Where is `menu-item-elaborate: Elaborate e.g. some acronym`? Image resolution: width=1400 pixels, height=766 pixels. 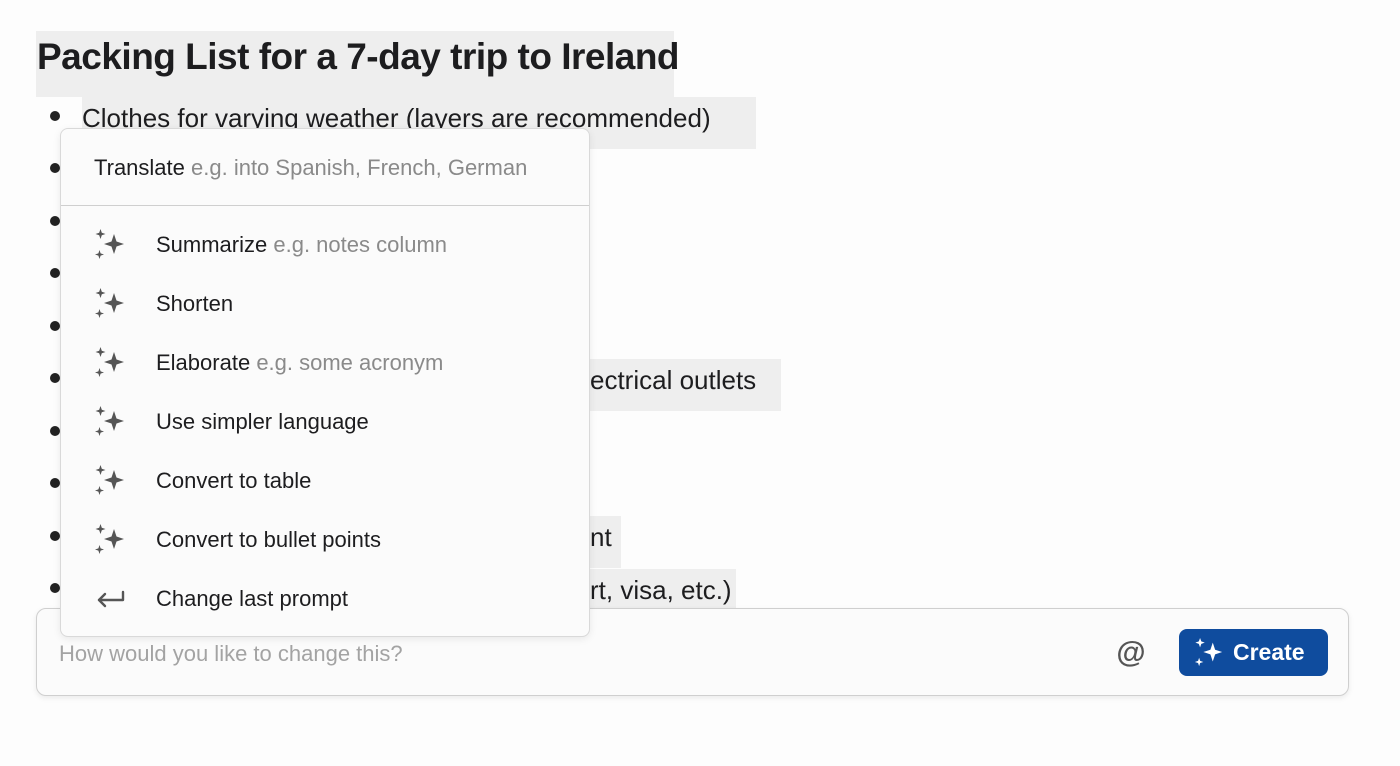 menu-item-elaborate: Elaborate e.g. some acronym is located at coordinates (325, 362).